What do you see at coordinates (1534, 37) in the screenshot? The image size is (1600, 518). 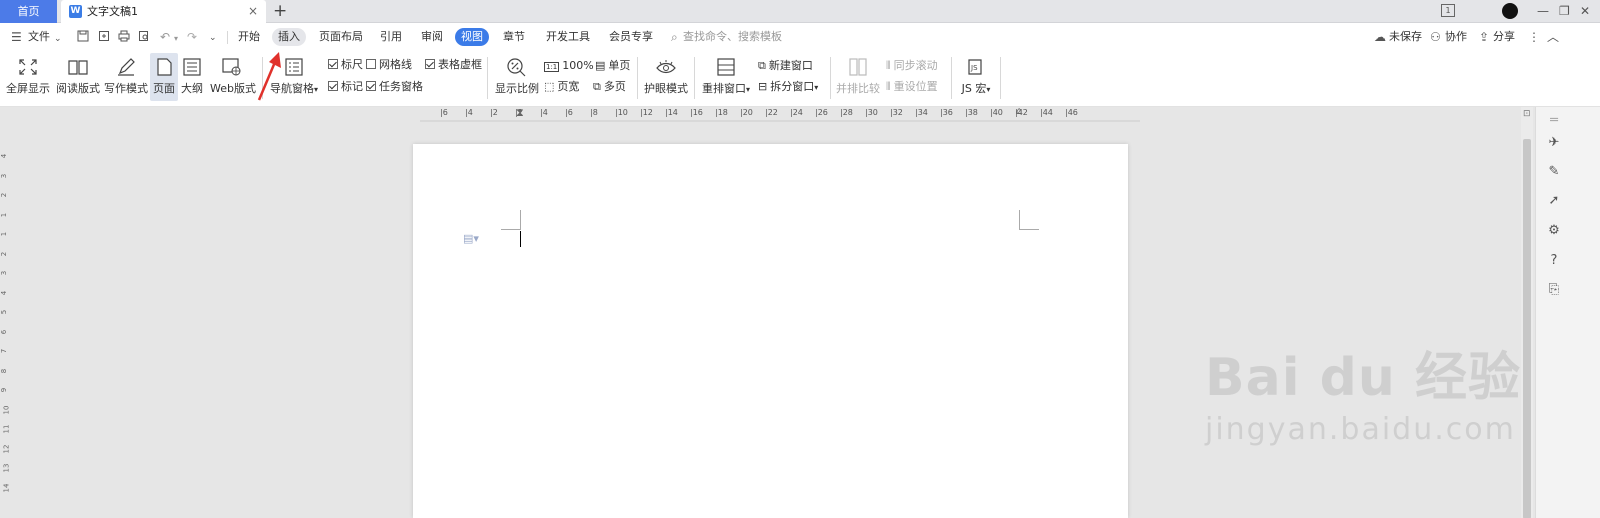 I see `more-icon: ⋮` at bounding box center [1534, 37].